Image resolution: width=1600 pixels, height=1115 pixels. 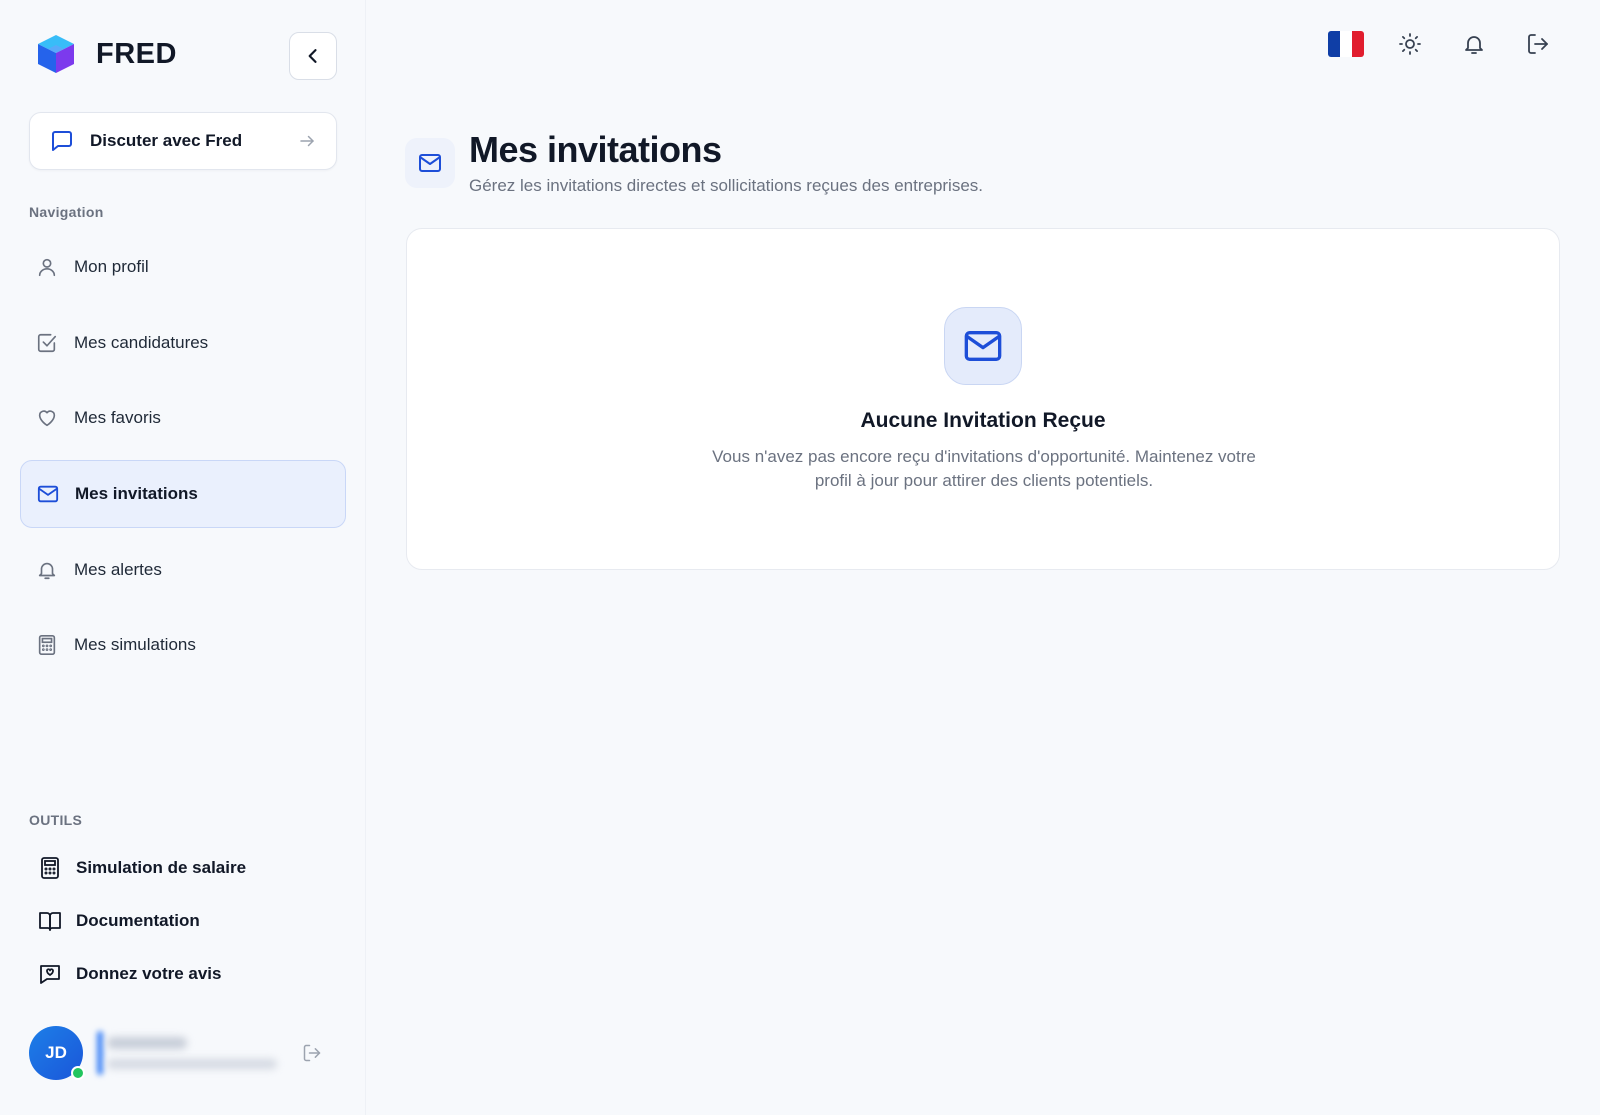 I want to click on sidebar-item-mon-profil: Mon profil, so click(x=183, y=267).